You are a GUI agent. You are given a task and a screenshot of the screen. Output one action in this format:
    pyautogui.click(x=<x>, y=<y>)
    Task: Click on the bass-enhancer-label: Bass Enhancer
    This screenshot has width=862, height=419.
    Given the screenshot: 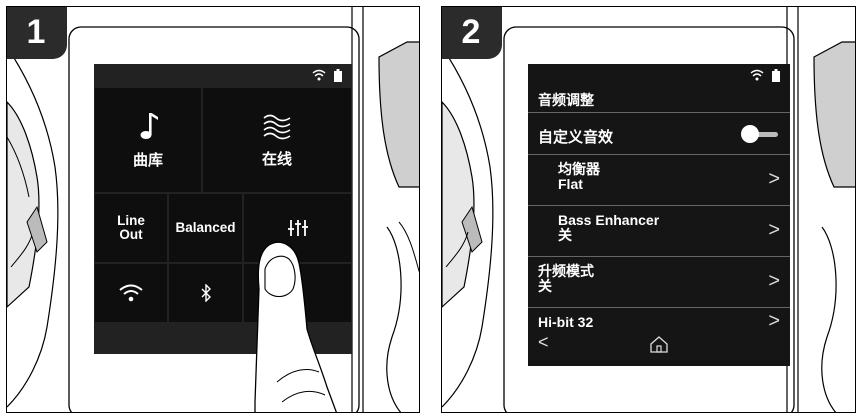 What is the action you would take?
    pyautogui.click(x=609, y=220)
    